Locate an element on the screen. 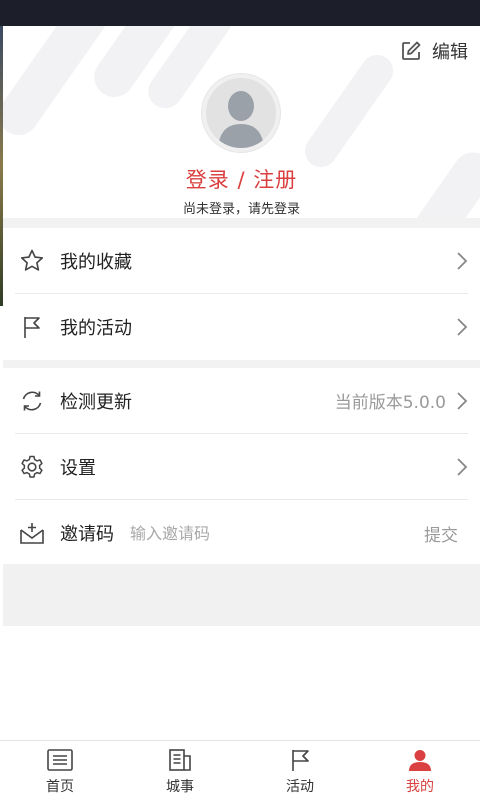  tab-mine: 我的 is located at coordinates (420, 770).